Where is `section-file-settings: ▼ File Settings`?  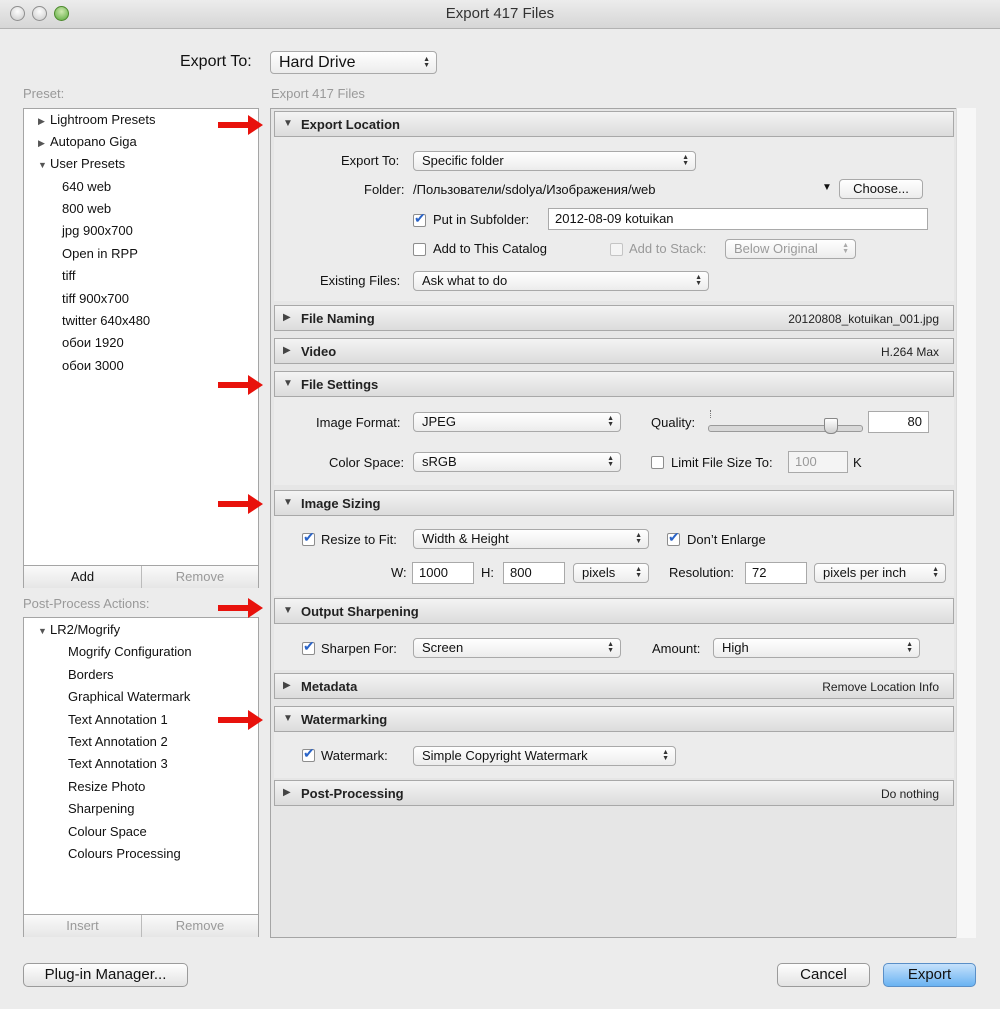
section-file-settings: ▼ File Settings is located at coordinates (614, 384).